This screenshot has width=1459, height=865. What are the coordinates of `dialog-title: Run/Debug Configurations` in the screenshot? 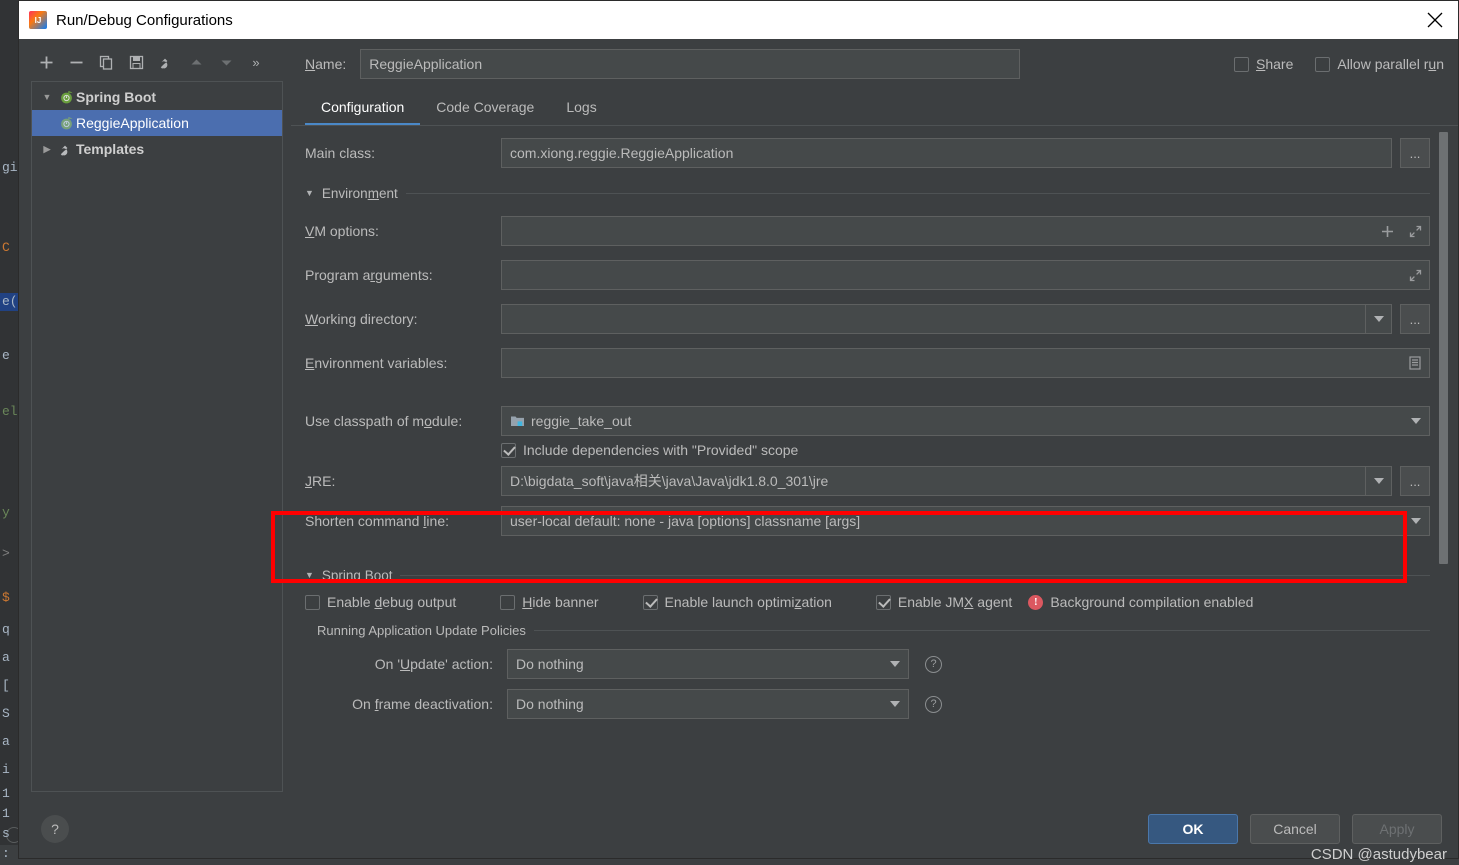 It's located at (144, 20).